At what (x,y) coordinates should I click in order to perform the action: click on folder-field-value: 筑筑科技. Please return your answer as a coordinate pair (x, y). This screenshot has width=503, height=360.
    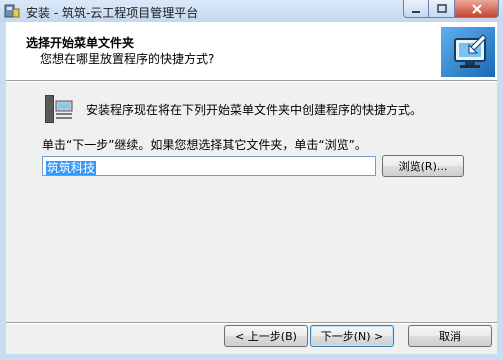
    Looking at the image, I should click on (71, 168).